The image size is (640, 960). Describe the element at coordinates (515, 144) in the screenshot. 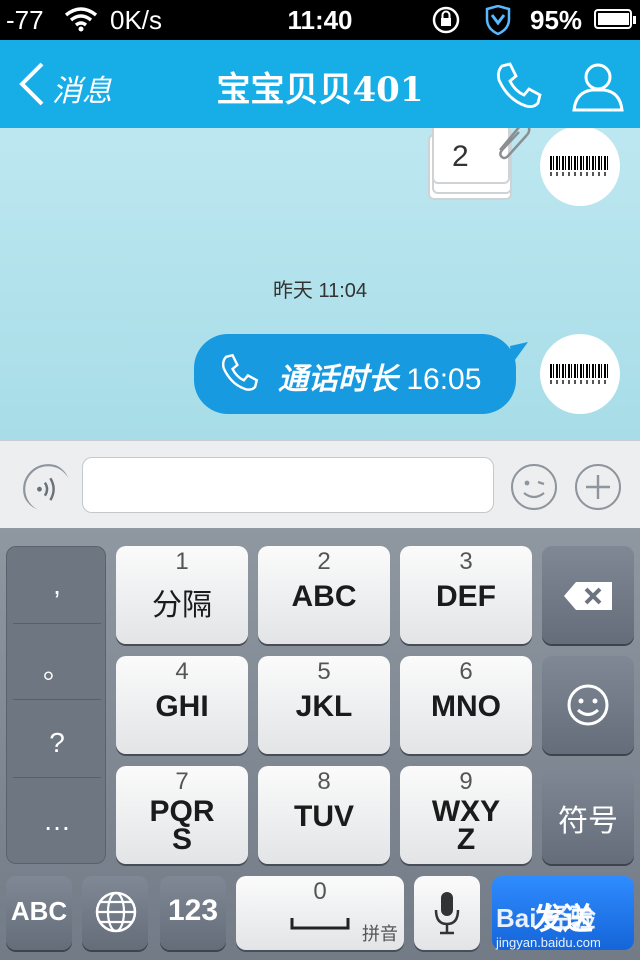

I see `paperclip-icon` at that location.